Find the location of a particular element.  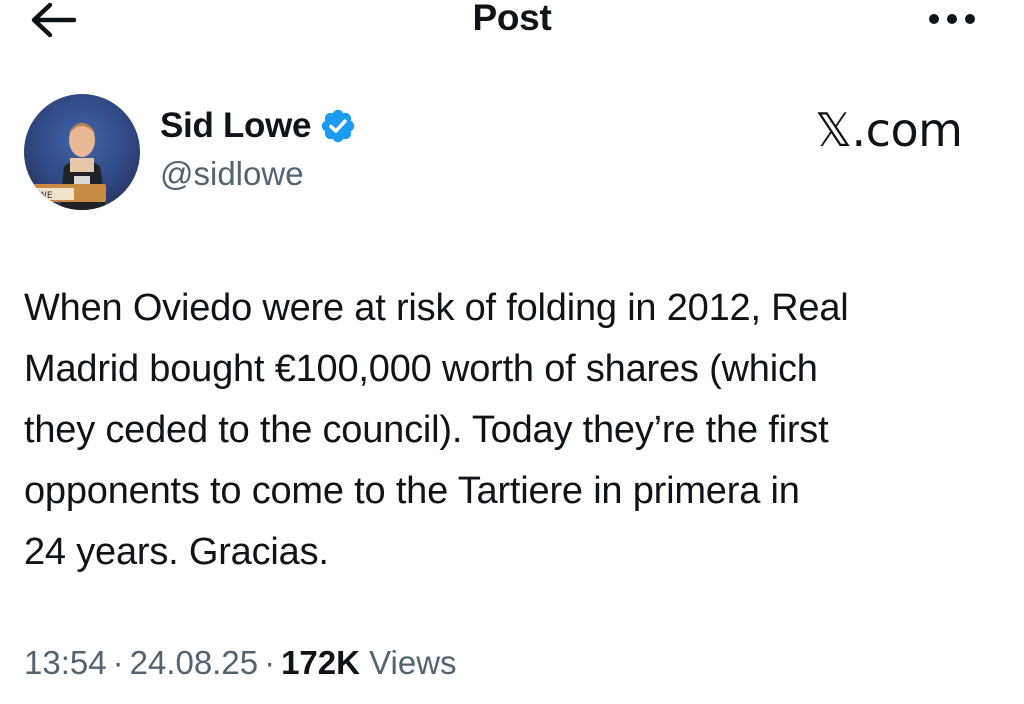

verified-badge-icon is located at coordinates (338, 126).